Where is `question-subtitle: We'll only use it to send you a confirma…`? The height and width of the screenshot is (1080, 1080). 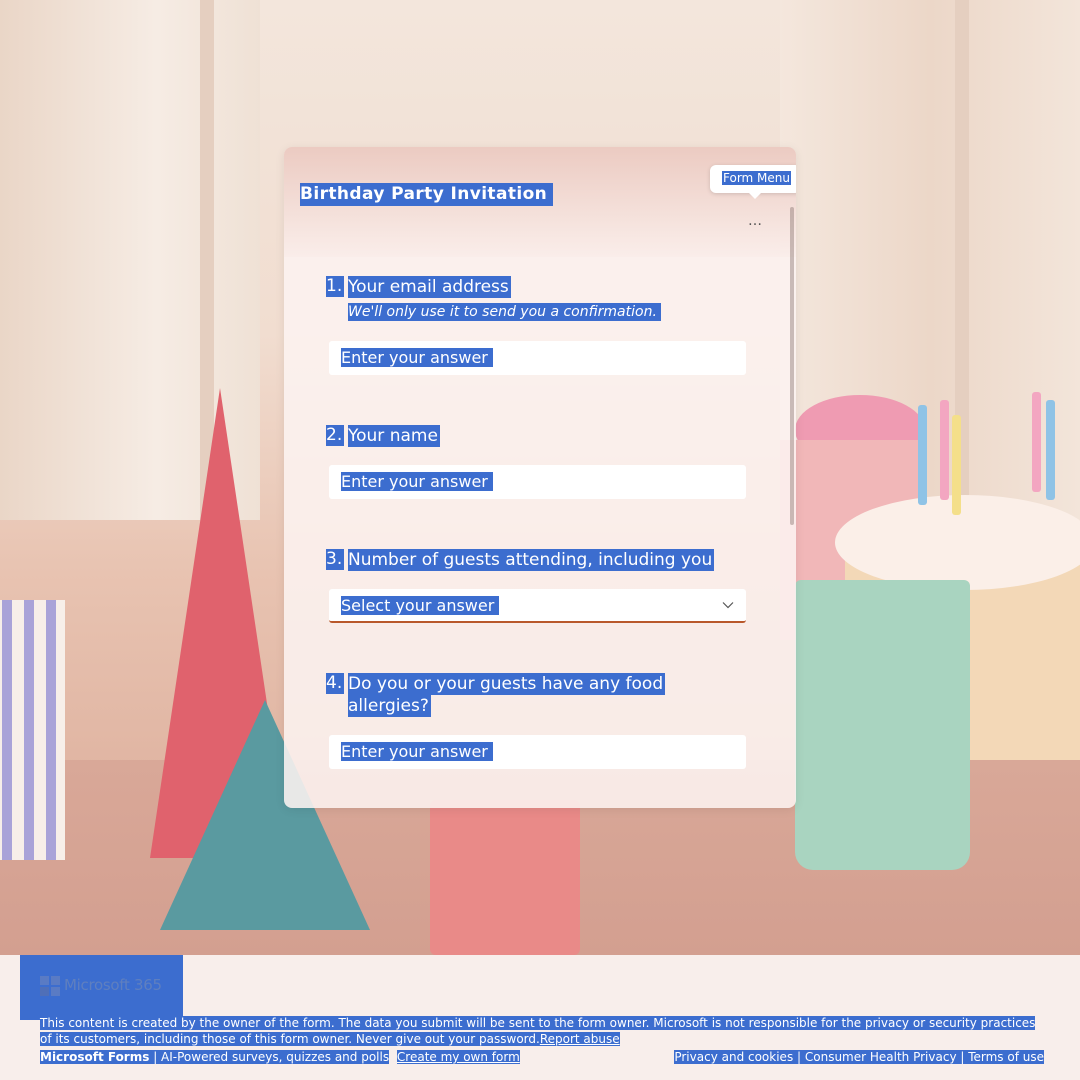 question-subtitle: We'll only use it to send you a confirma… is located at coordinates (504, 312).